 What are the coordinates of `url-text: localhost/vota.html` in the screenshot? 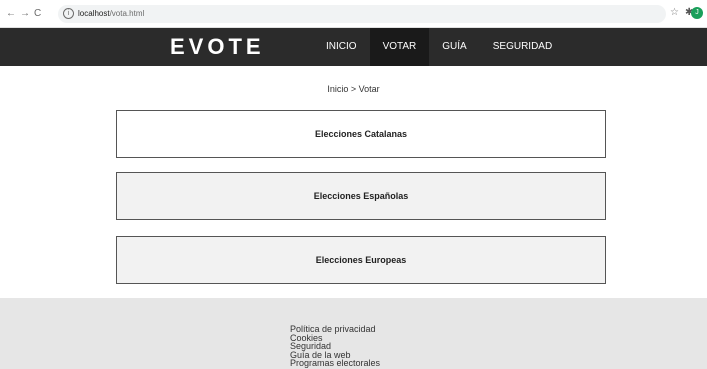 It's located at (111, 14).